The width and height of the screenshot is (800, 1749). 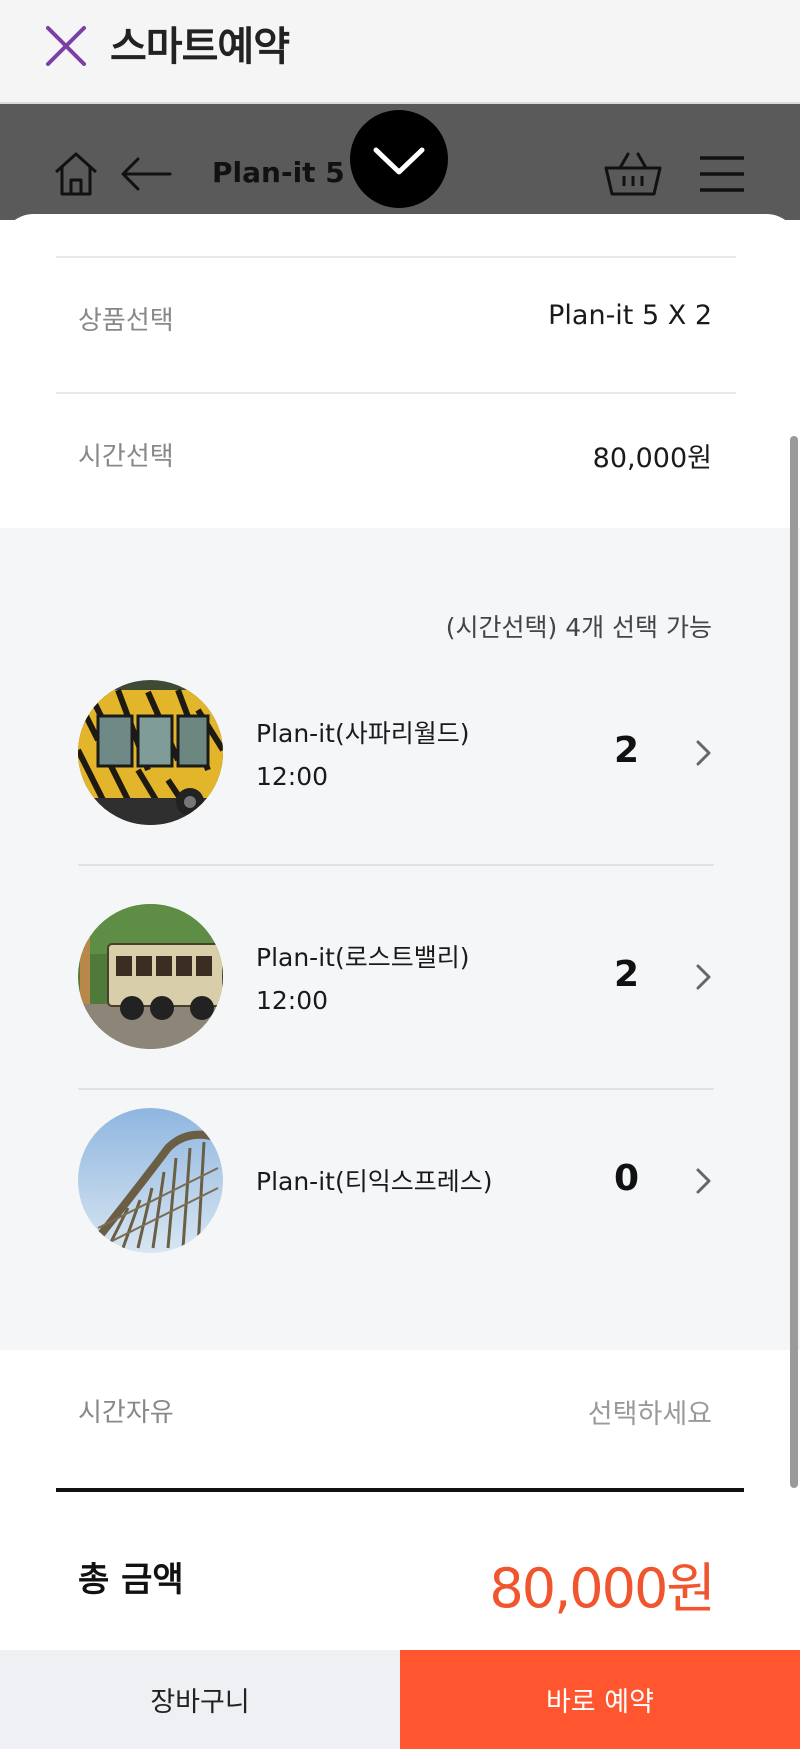 I want to click on lost-valley-vehicle-image, so click(x=150, y=976).